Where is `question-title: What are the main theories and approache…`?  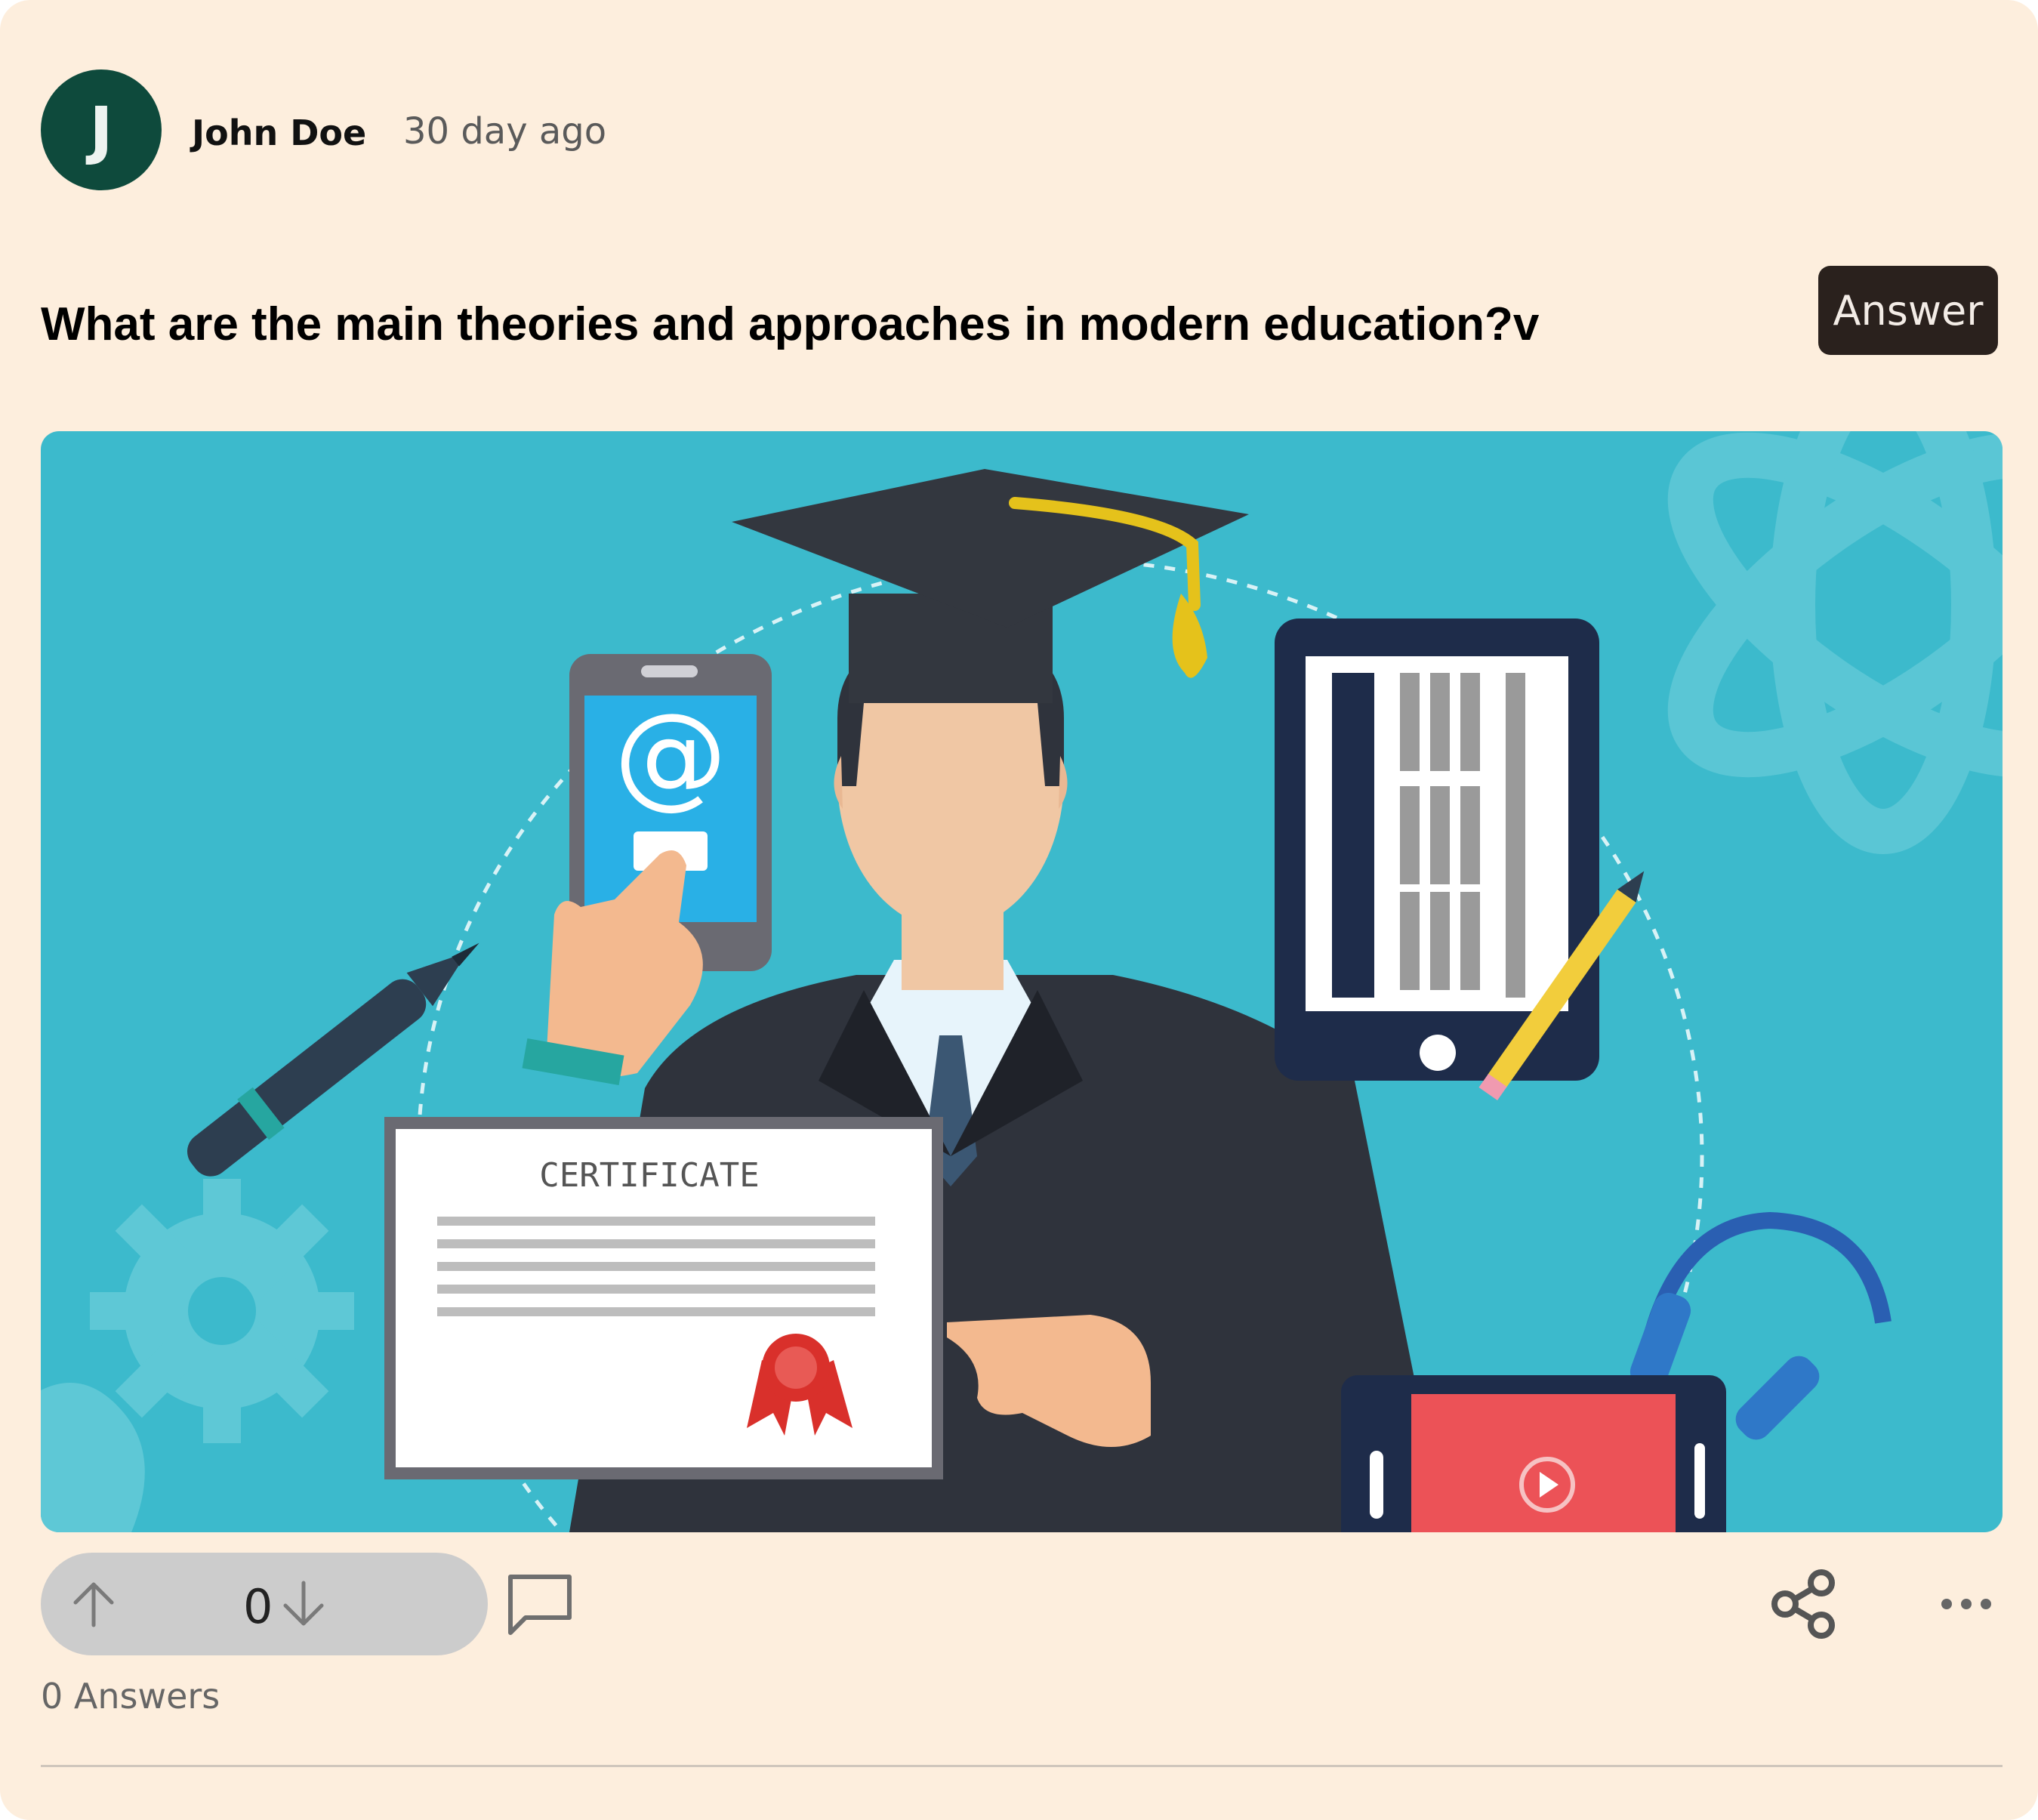
question-title: What are the main theories and approache… is located at coordinates (790, 325).